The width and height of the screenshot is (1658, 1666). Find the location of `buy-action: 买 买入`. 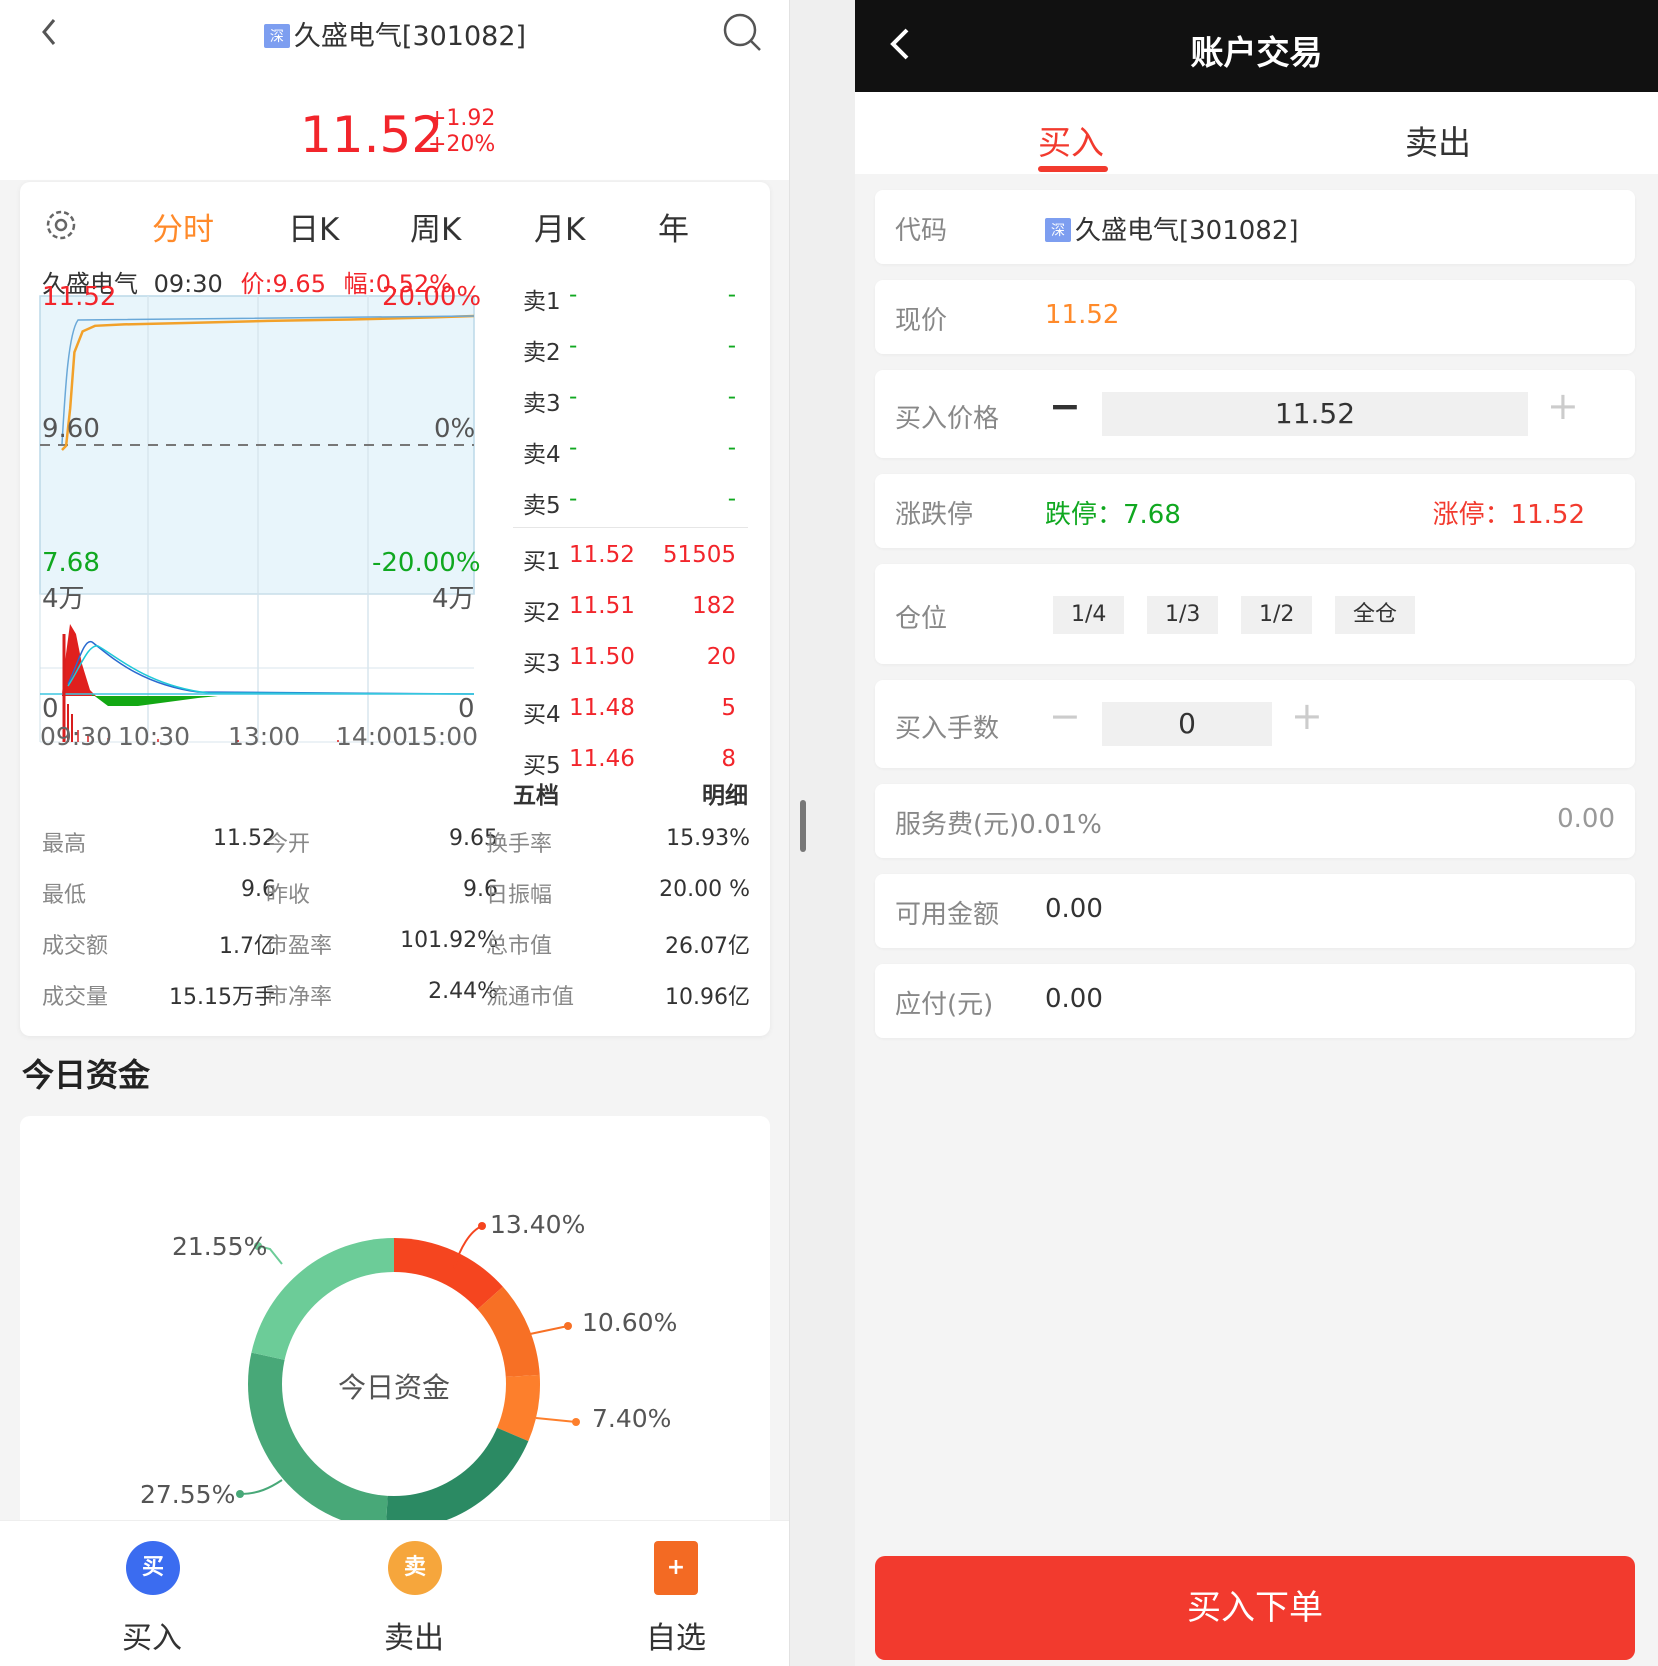

buy-action: 买 买入 is located at coordinates (152, 1593).